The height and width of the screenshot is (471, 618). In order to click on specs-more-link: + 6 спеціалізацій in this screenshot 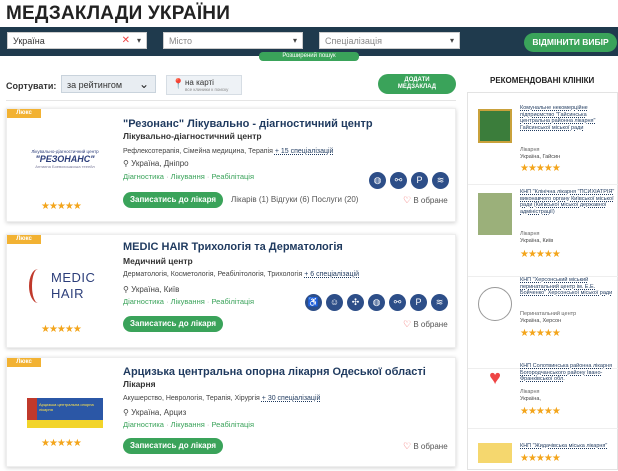, I will do `click(331, 274)`.